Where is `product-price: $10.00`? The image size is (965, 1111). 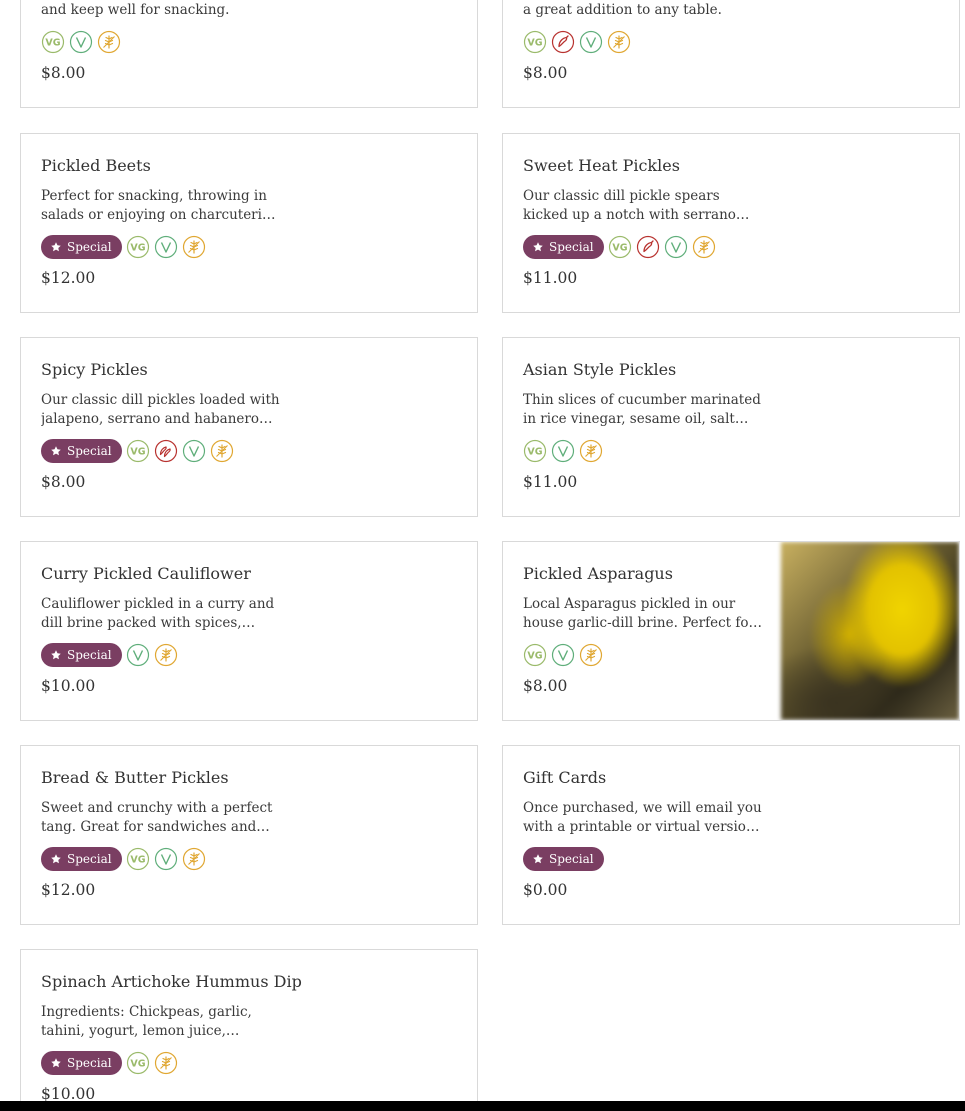
product-price: $10.00 is located at coordinates (68, 686).